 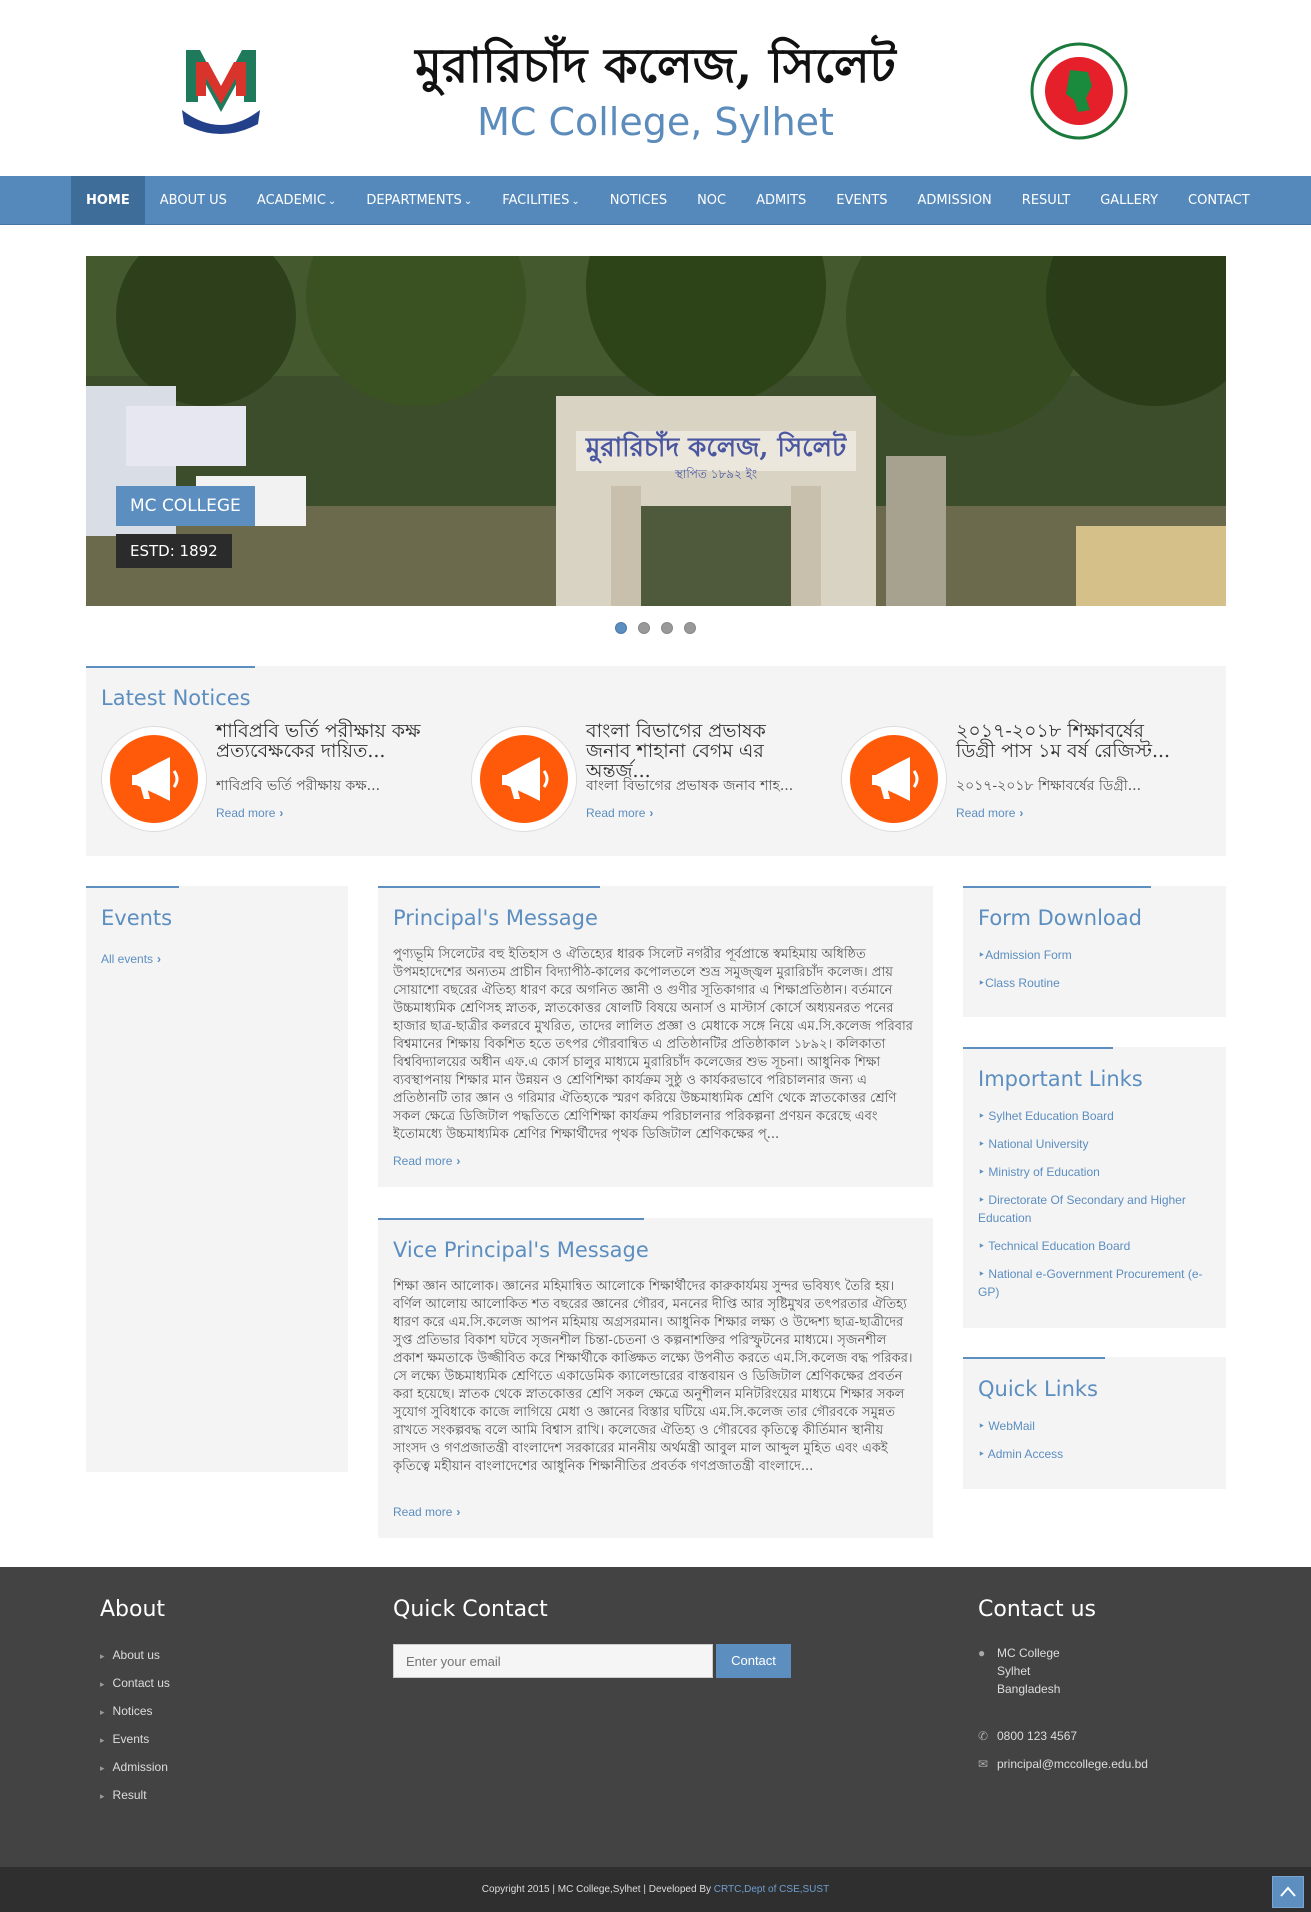 I want to click on nav-item-label: GALLERY, so click(x=1129, y=200).